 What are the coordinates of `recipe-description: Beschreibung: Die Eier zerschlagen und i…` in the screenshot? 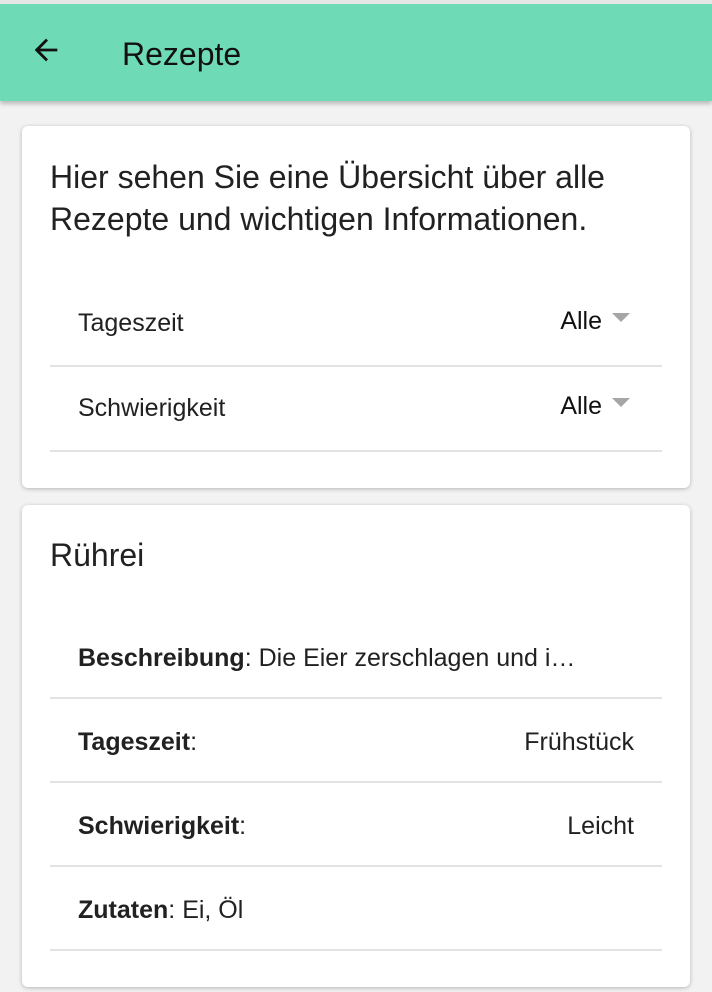 It's located at (358, 658).